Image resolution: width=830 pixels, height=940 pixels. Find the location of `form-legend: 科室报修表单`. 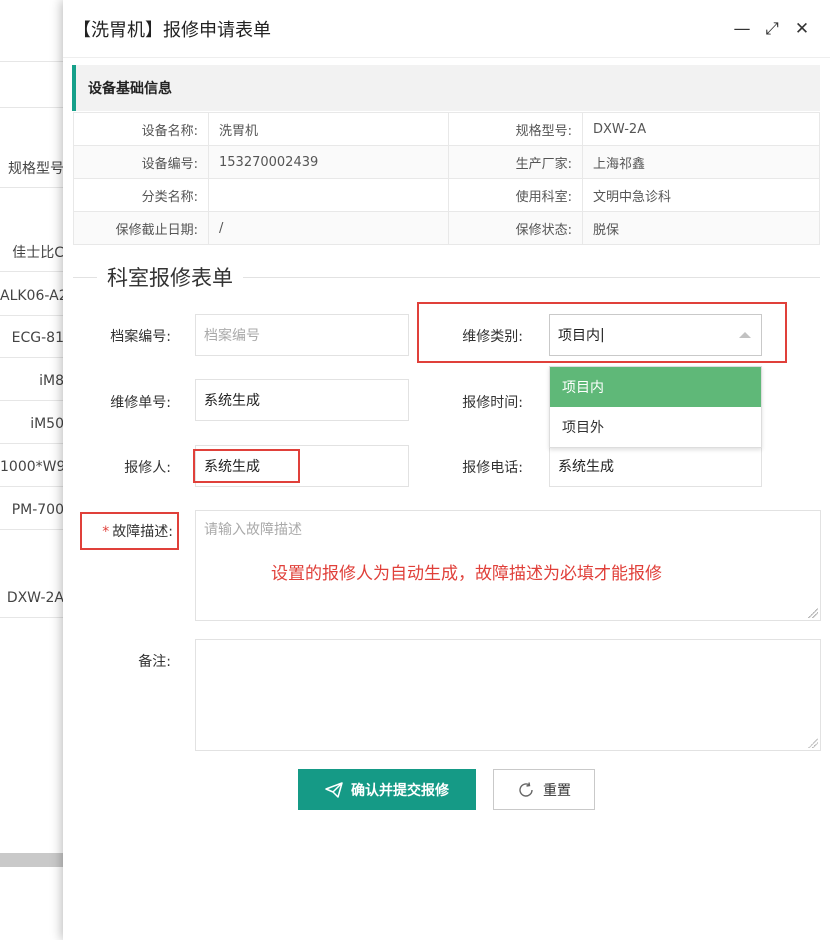

form-legend: 科室报修表单 is located at coordinates (170, 277).